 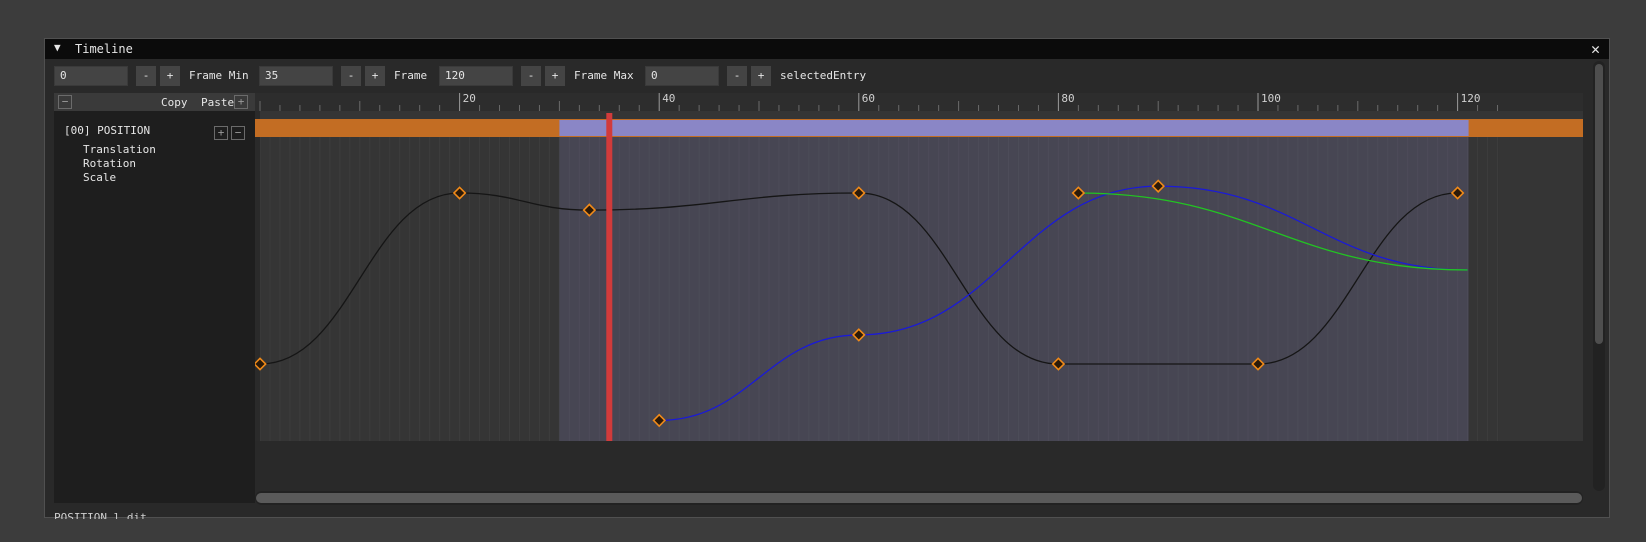 What do you see at coordinates (879, 101) in the screenshot?
I see `ruler-ticks: 20 40 60 80 100 120` at bounding box center [879, 101].